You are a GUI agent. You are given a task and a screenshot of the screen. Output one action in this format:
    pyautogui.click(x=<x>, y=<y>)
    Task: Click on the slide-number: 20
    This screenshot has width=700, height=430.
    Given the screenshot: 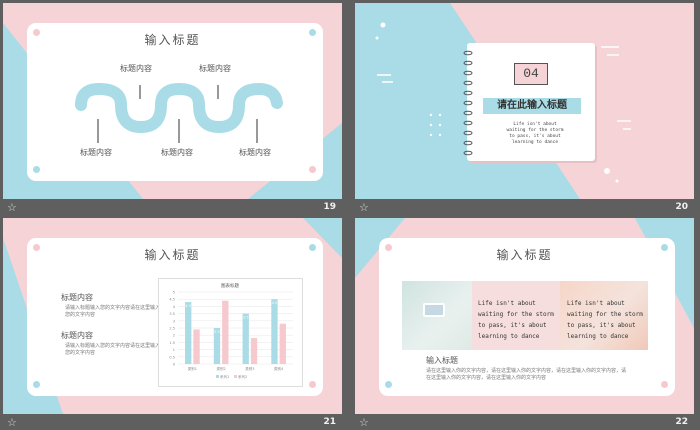 What is the action you would take?
    pyautogui.click(x=681, y=207)
    